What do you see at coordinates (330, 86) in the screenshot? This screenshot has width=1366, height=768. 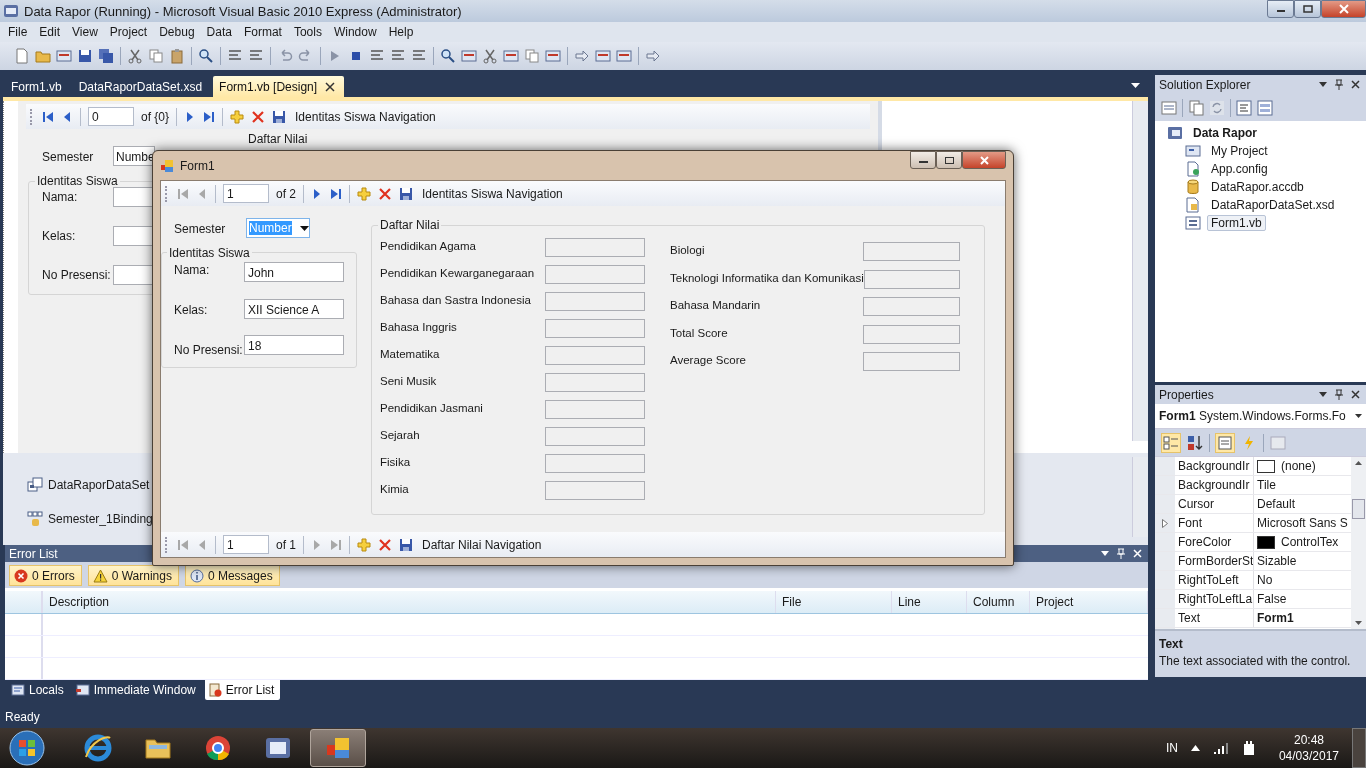 I see `close-tab-icon` at bounding box center [330, 86].